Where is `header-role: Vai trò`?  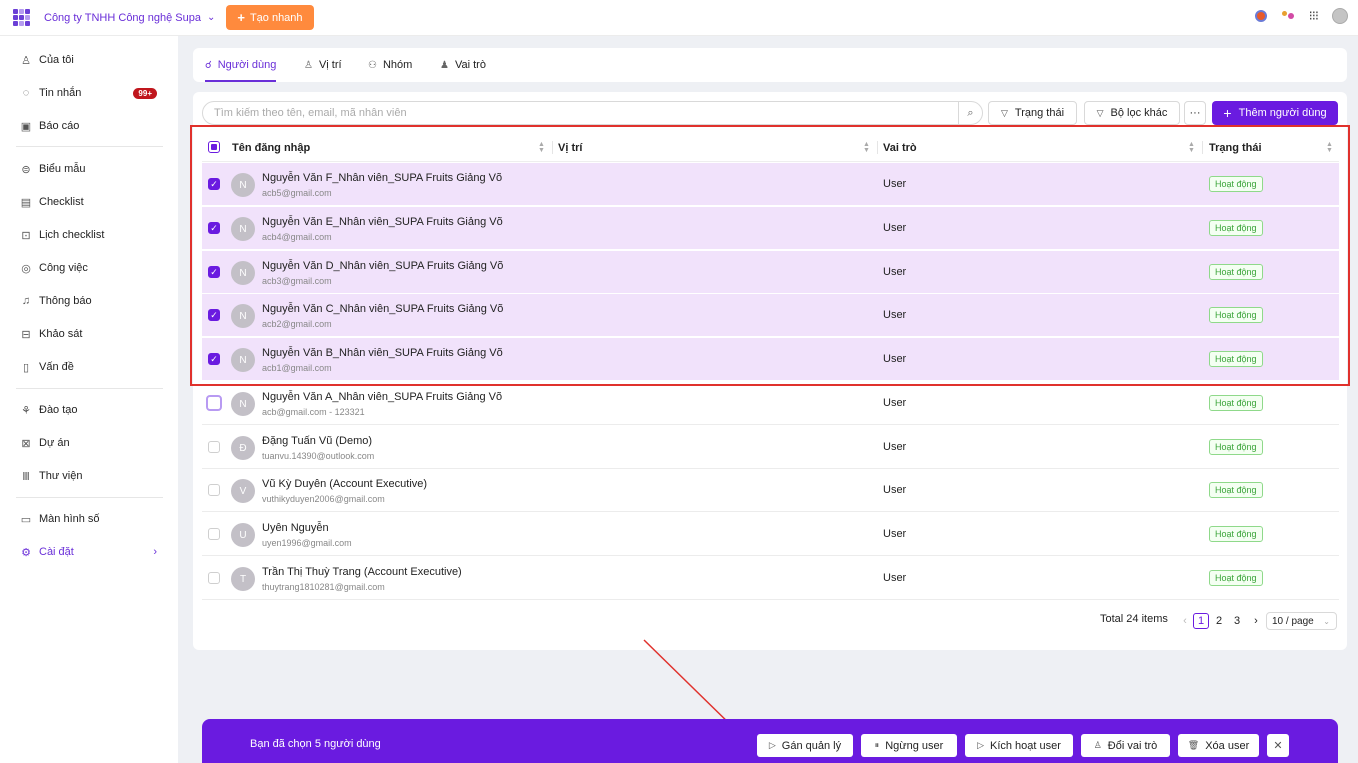
header-role: Vai trò is located at coordinates (900, 147).